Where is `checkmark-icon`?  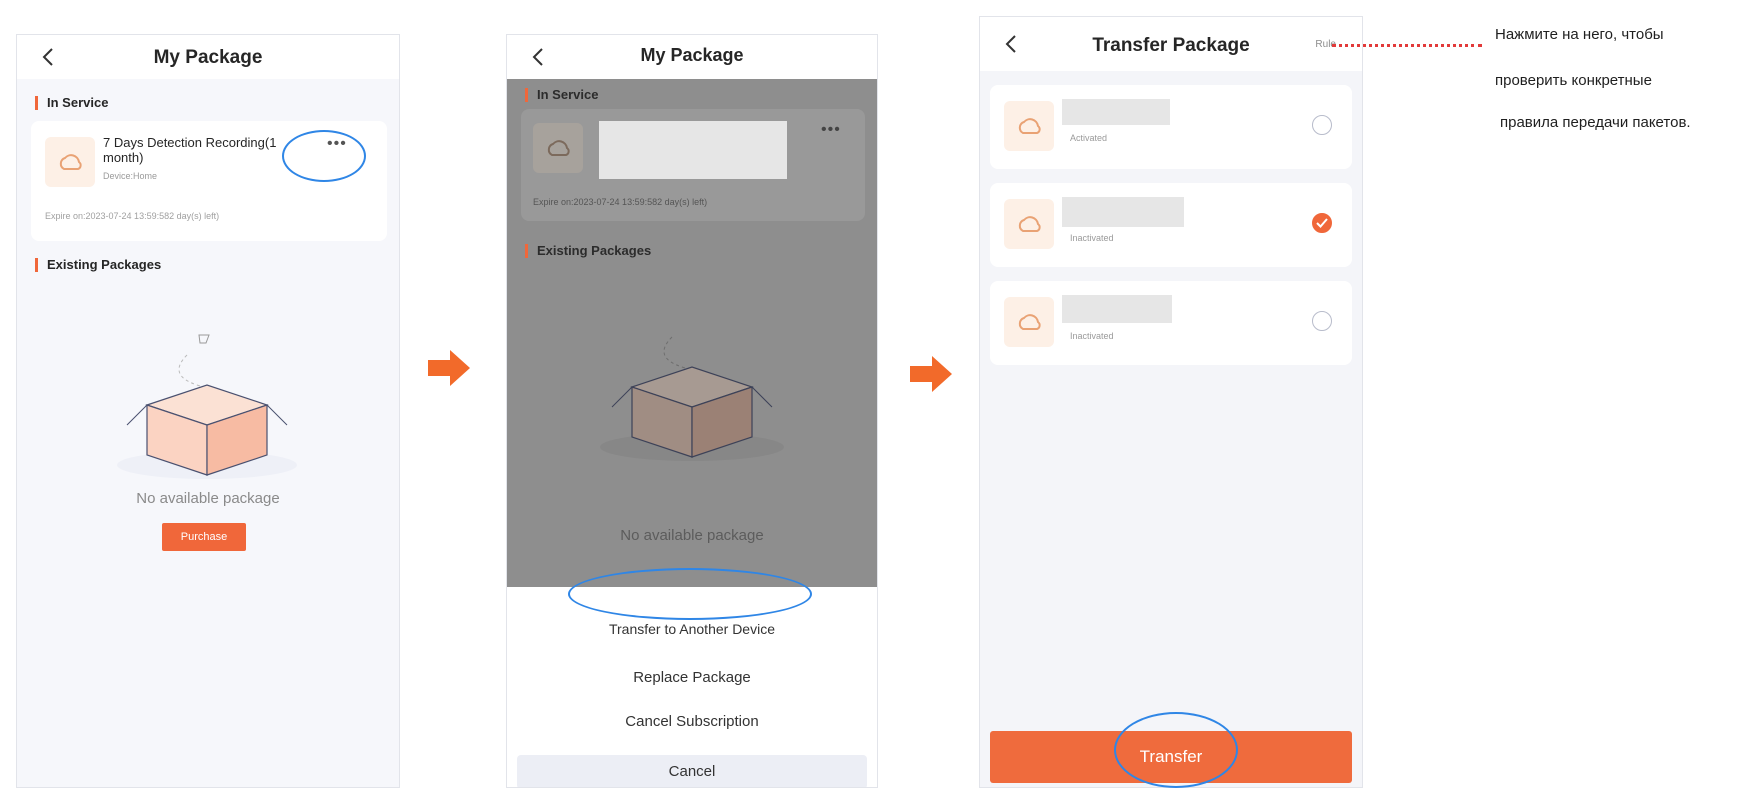
checkmark-icon is located at coordinates (1322, 223).